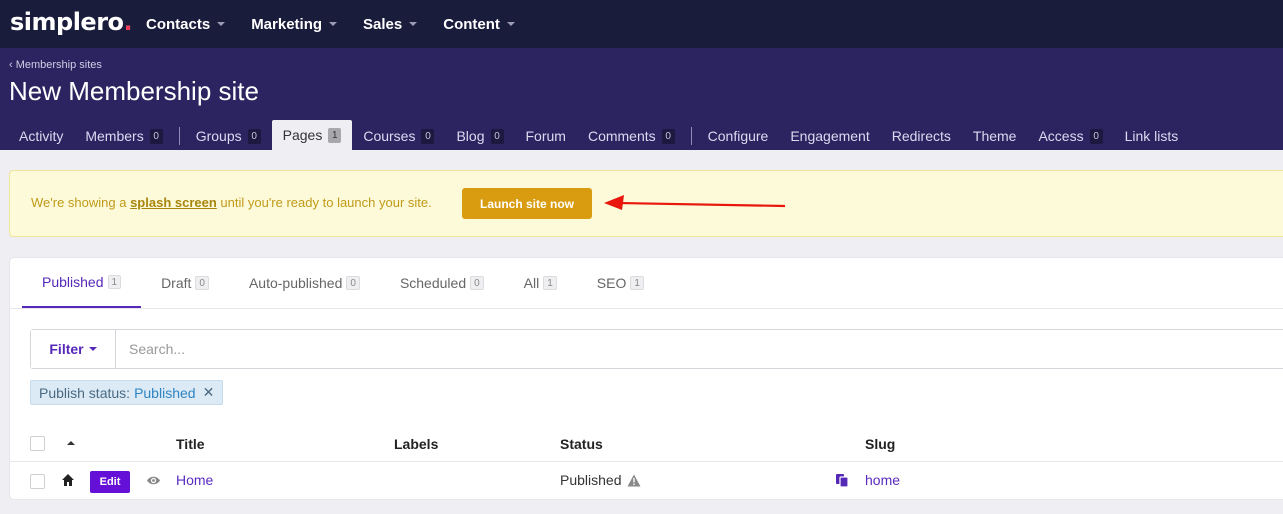  Describe the element at coordinates (228, 136) in the screenshot. I see `tab-groups: Groups 0` at that location.